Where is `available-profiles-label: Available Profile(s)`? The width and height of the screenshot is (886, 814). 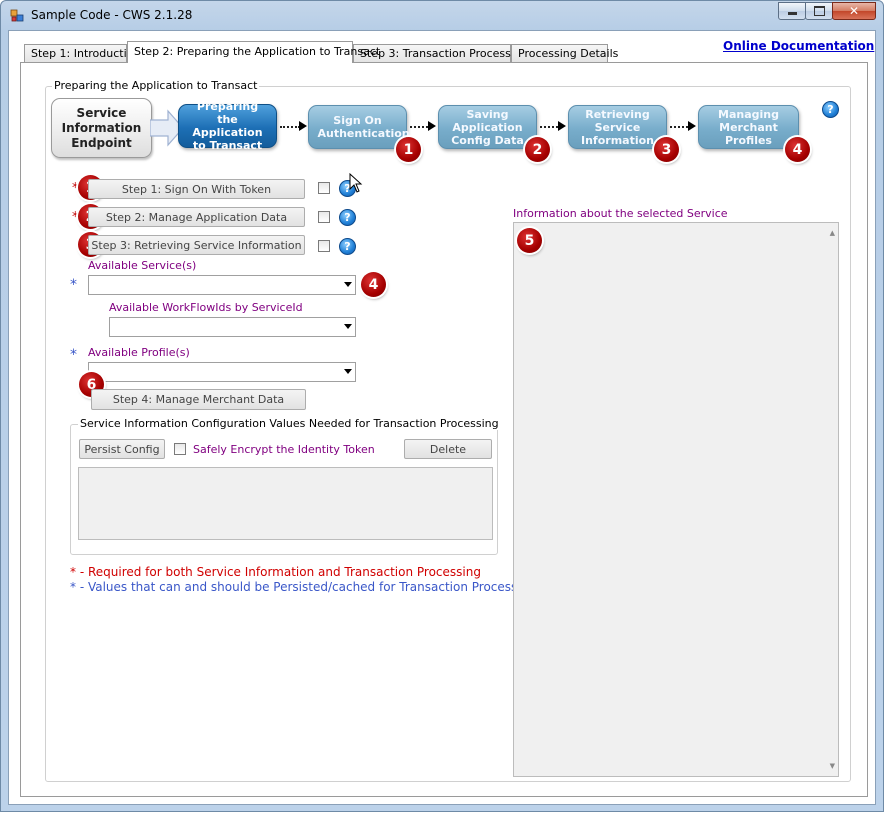
available-profiles-label: Available Profile(s) is located at coordinates (139, 352).